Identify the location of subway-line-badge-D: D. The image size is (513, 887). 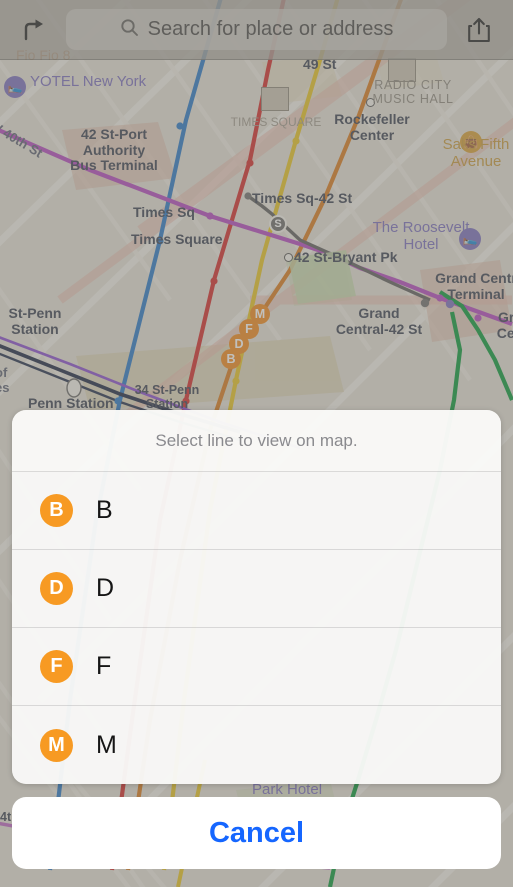
(56, 588).